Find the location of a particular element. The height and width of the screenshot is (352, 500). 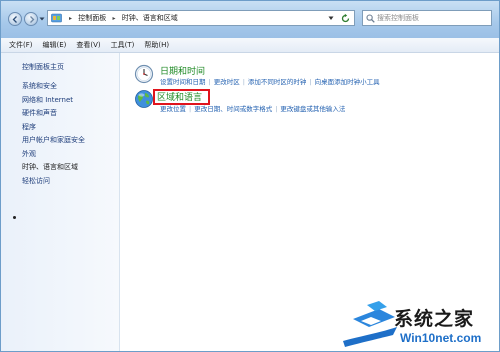

date-time-tasks: 设置时间和日期 | 更改时区 | 添加不同时区的时钟 | 向桌面添加时钟小工具 is located at coordinates (270, 82).